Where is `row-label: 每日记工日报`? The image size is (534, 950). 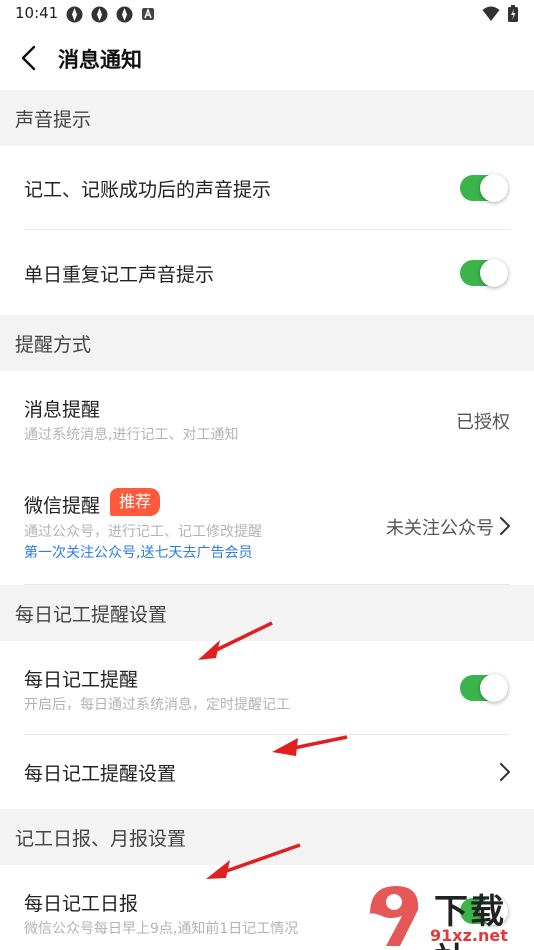
row-label: 每日记工日报 is located at coordinates (81, 904).